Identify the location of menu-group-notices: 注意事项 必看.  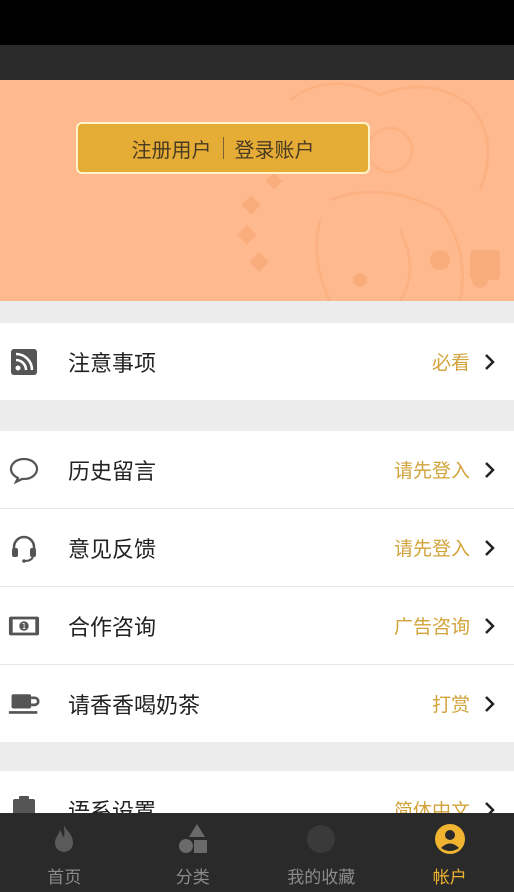
(257, 361).